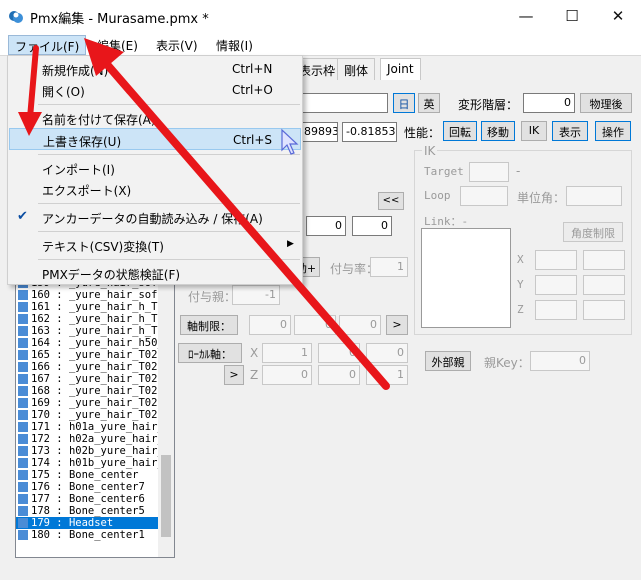  What do you see at coordinates (448, 361) in the screenshot?
I see `external-parent-button: 外部親` at bounding box center [448, 361].